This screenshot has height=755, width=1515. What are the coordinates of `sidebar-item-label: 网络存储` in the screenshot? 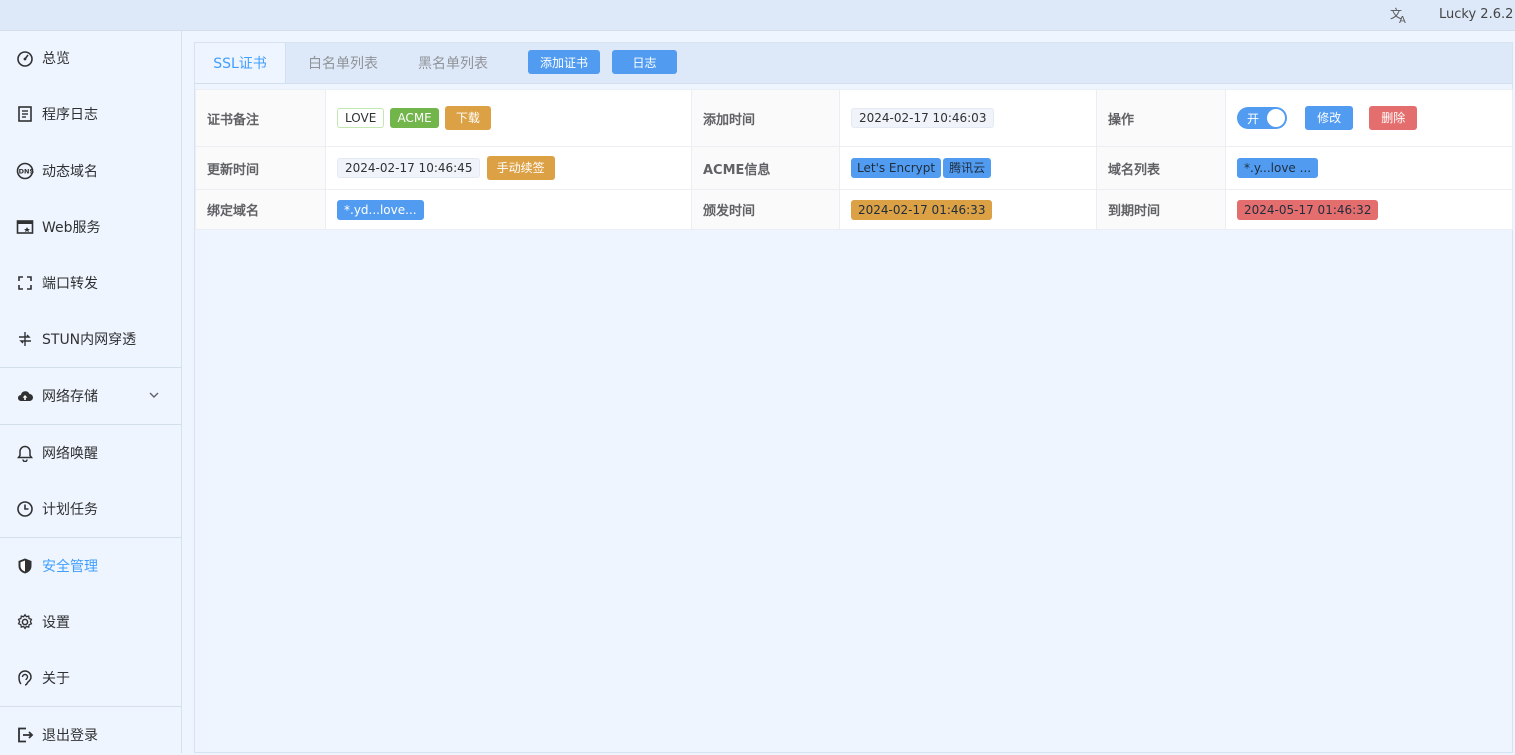 It's located at (70, 397).